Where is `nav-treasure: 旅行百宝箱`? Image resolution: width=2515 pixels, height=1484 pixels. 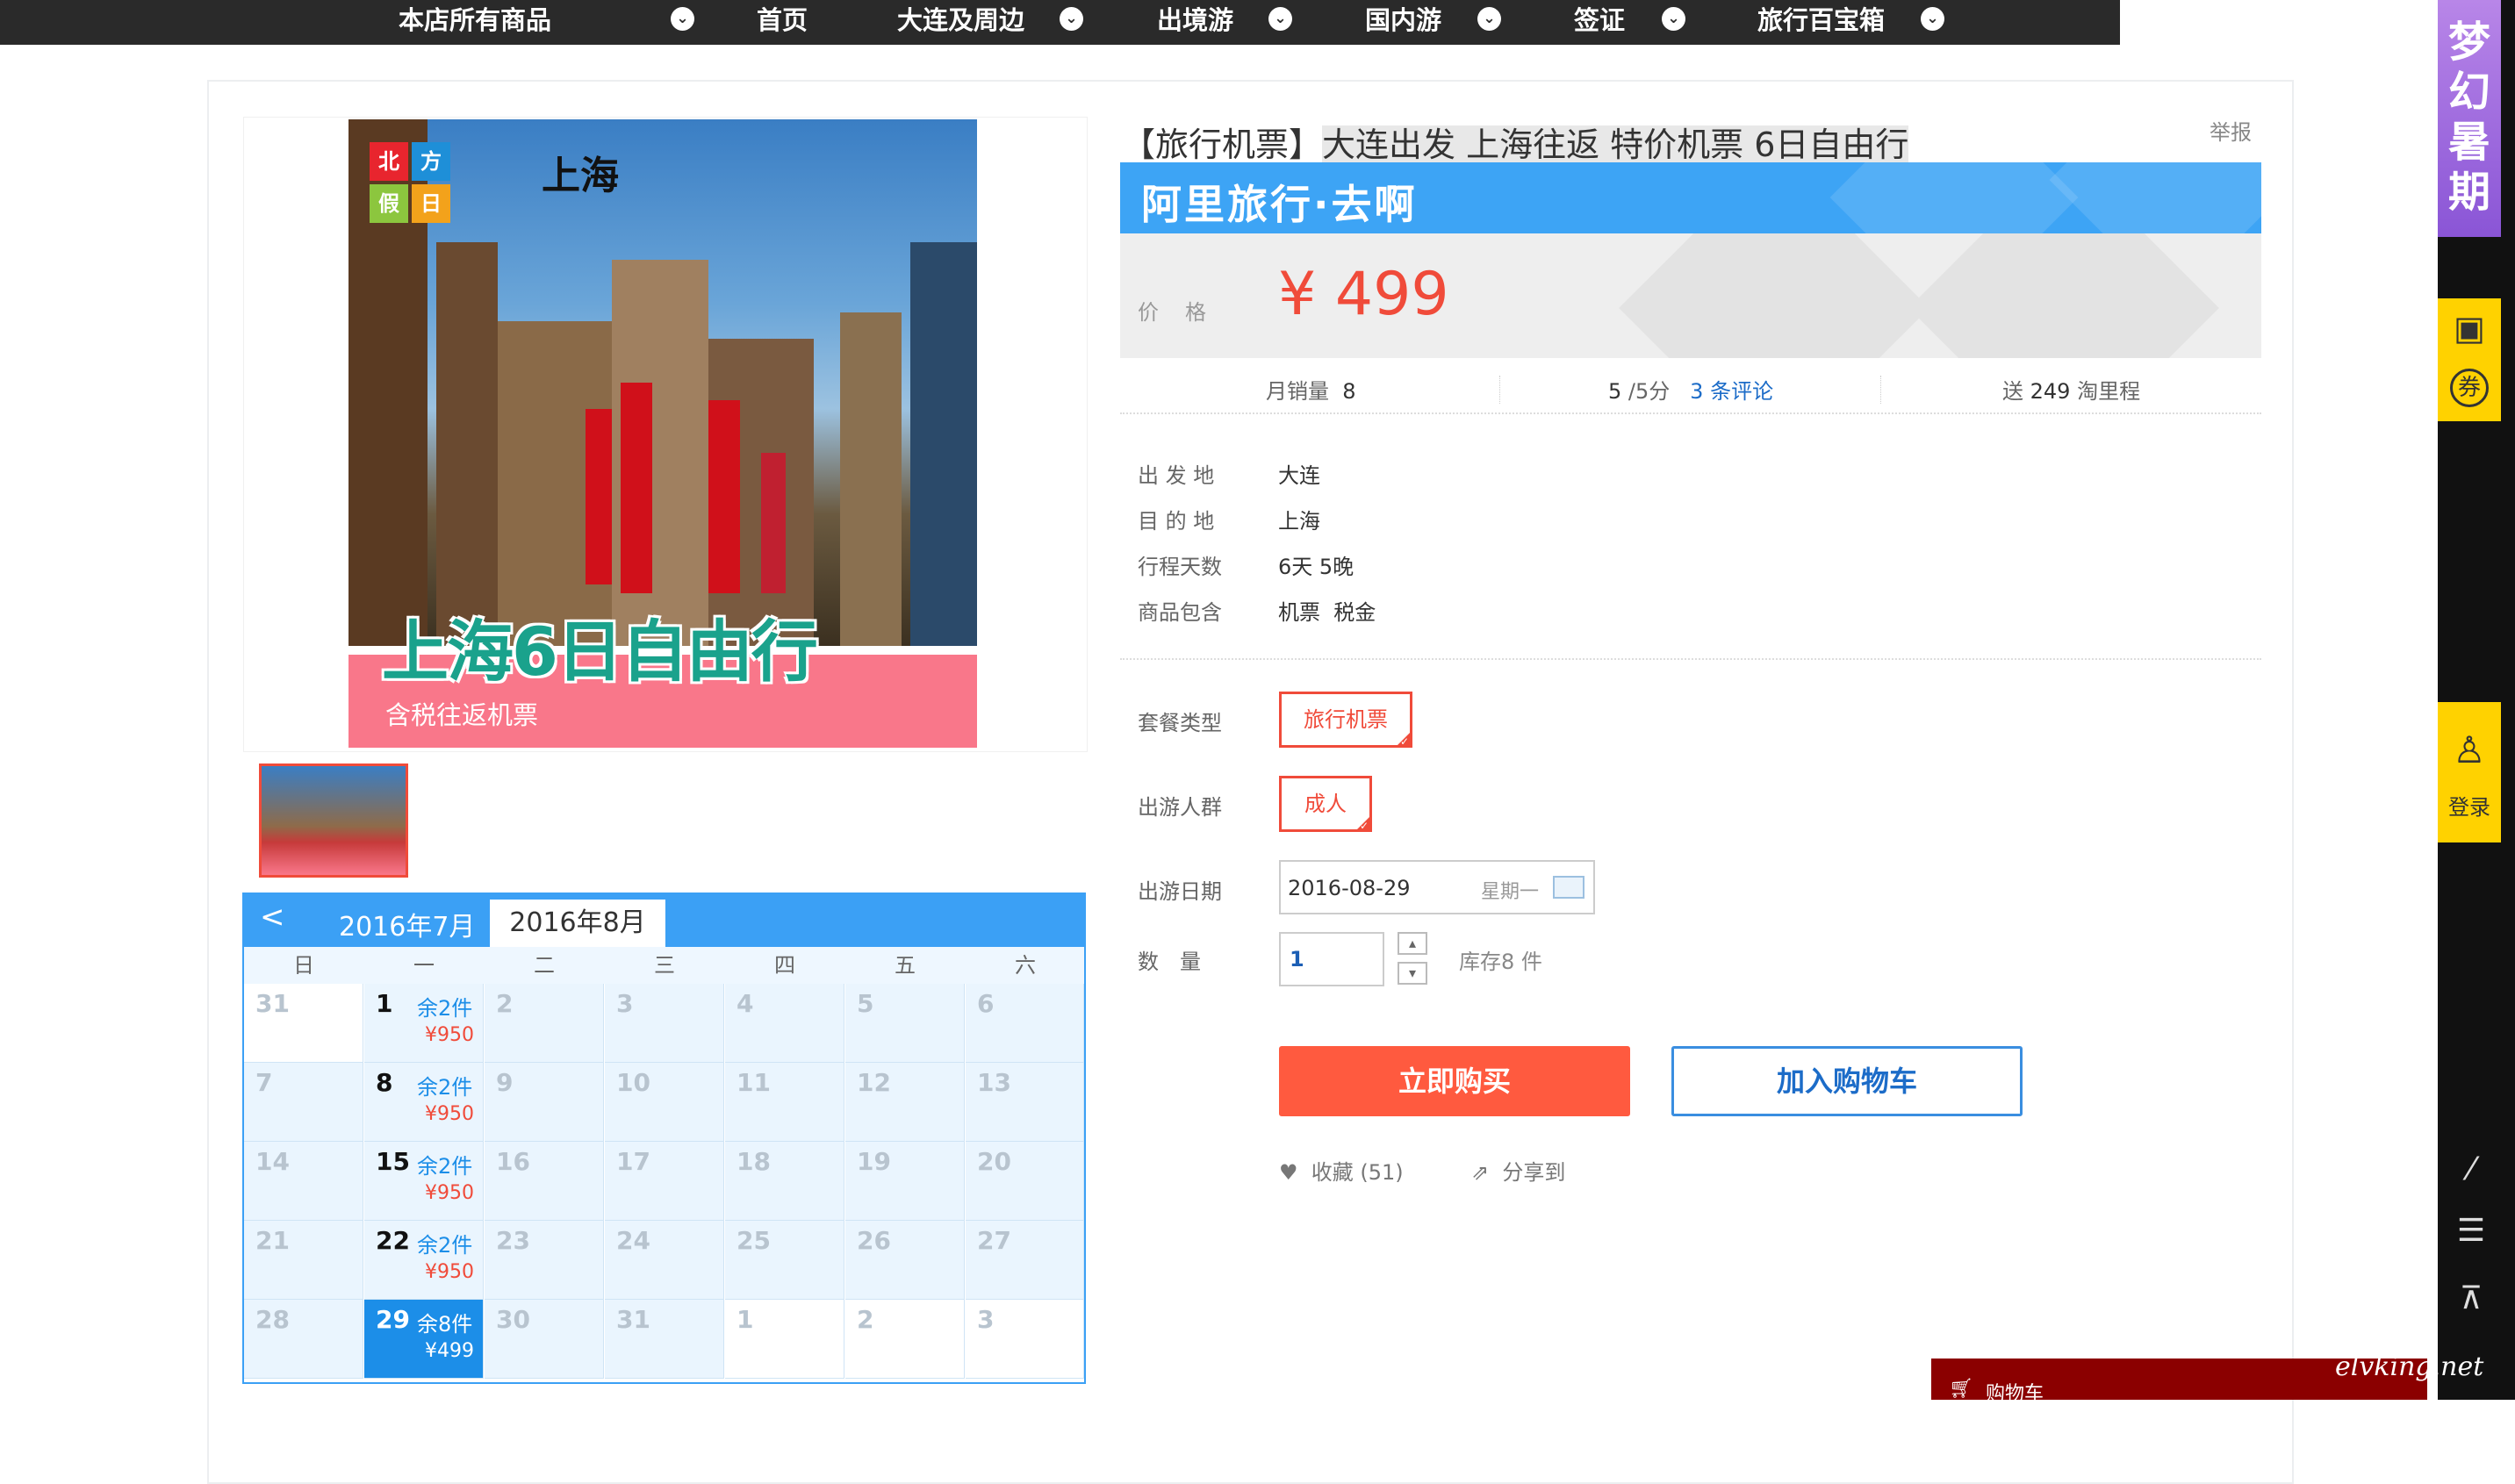 nav-treasure: 旅行百宝箱 is located at coordinates (1821, 22).